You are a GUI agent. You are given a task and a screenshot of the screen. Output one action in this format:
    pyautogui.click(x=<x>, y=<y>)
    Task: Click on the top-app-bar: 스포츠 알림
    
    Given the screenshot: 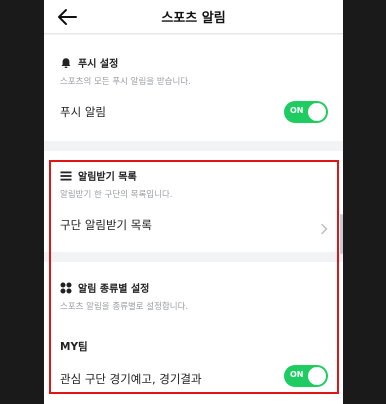 What is the action you would take?
    pyautogui.click(x=193, y=17)
    